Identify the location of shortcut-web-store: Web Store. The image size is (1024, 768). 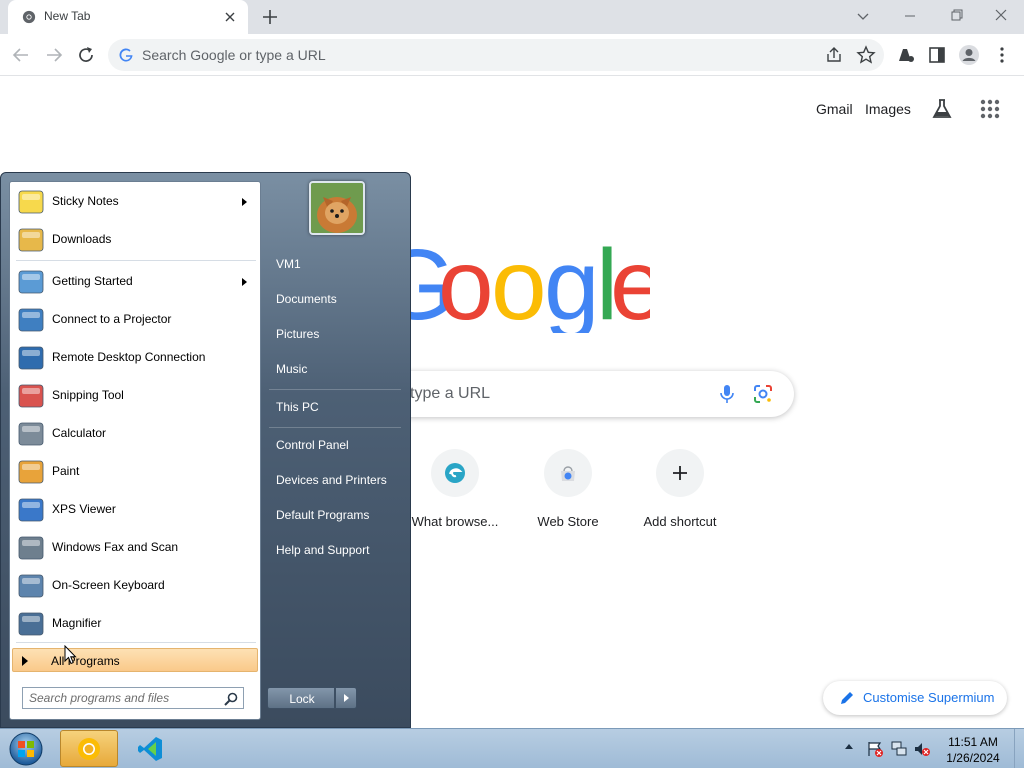
(568, 494).